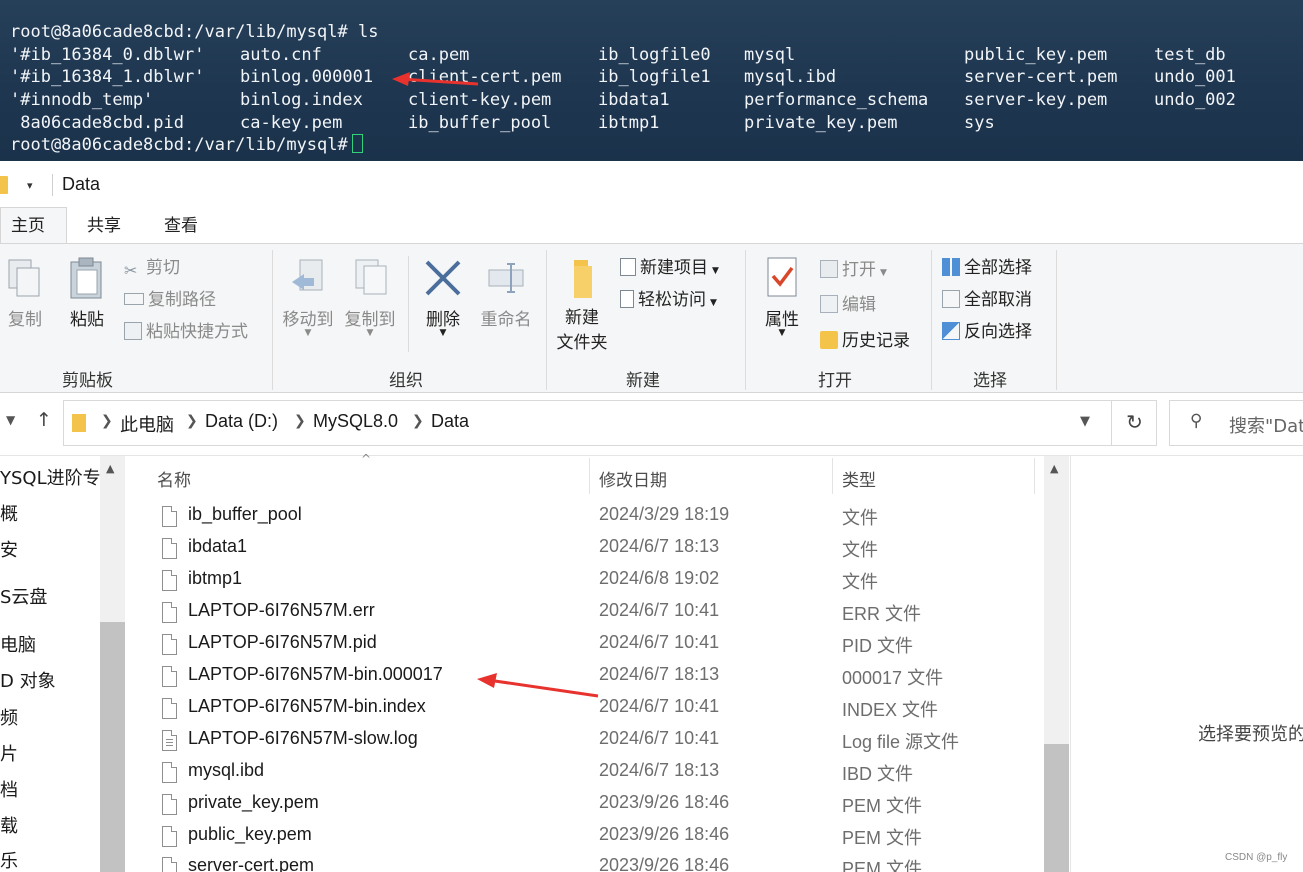 This screenshot has width=1303, height=872. Describe the element at coordinates (595, 549) in the screenshot. I see `table-row: ibdata1 2024/6/7 18:13 文件` at that location.